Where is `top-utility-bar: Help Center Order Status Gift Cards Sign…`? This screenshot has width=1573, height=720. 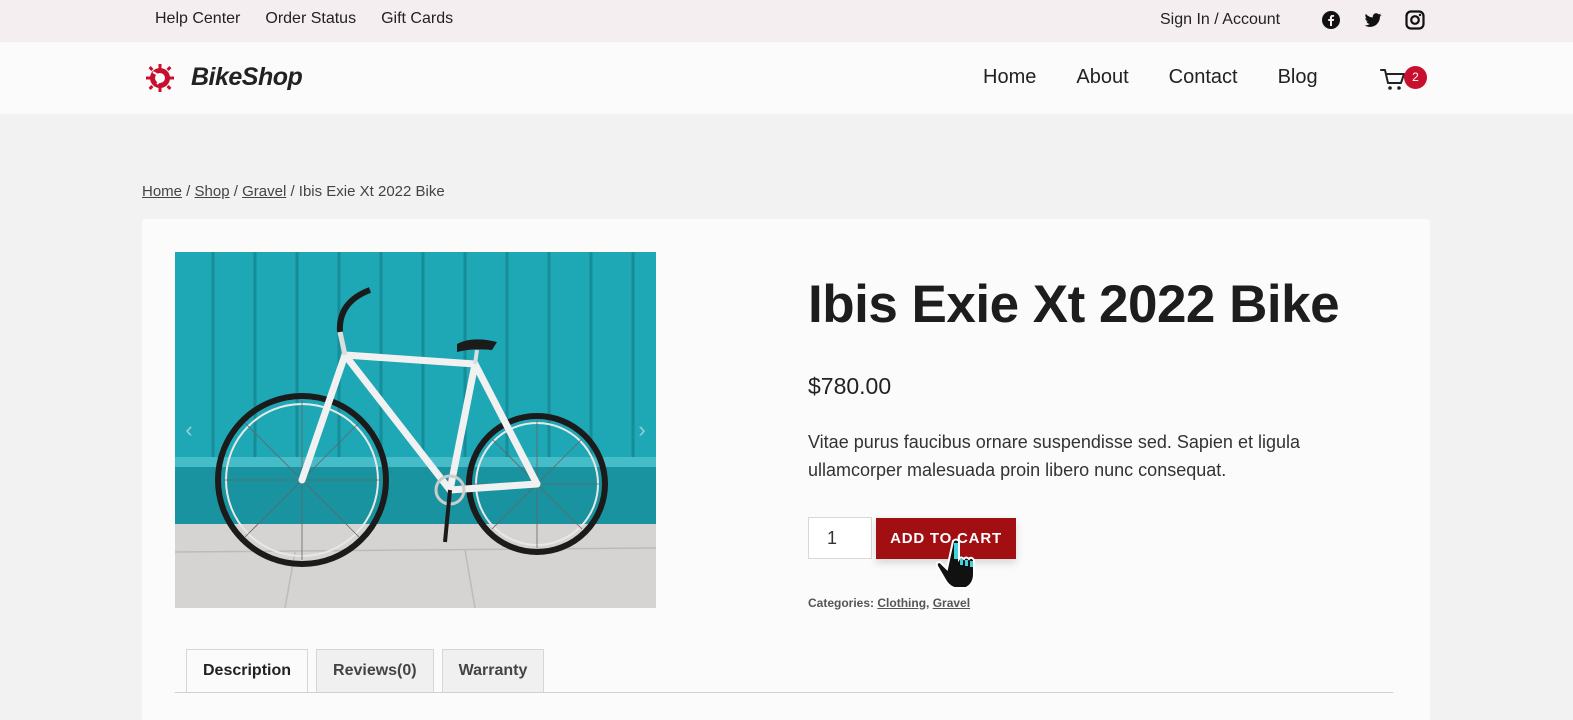 top-utility-bar: Help Center Order Status Gift Cards Sign… is located at coordinates (786, 21).